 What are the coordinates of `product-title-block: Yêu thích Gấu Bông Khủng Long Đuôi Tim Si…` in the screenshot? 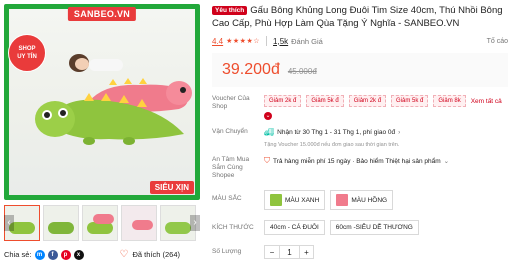 It's located at (360, 17).